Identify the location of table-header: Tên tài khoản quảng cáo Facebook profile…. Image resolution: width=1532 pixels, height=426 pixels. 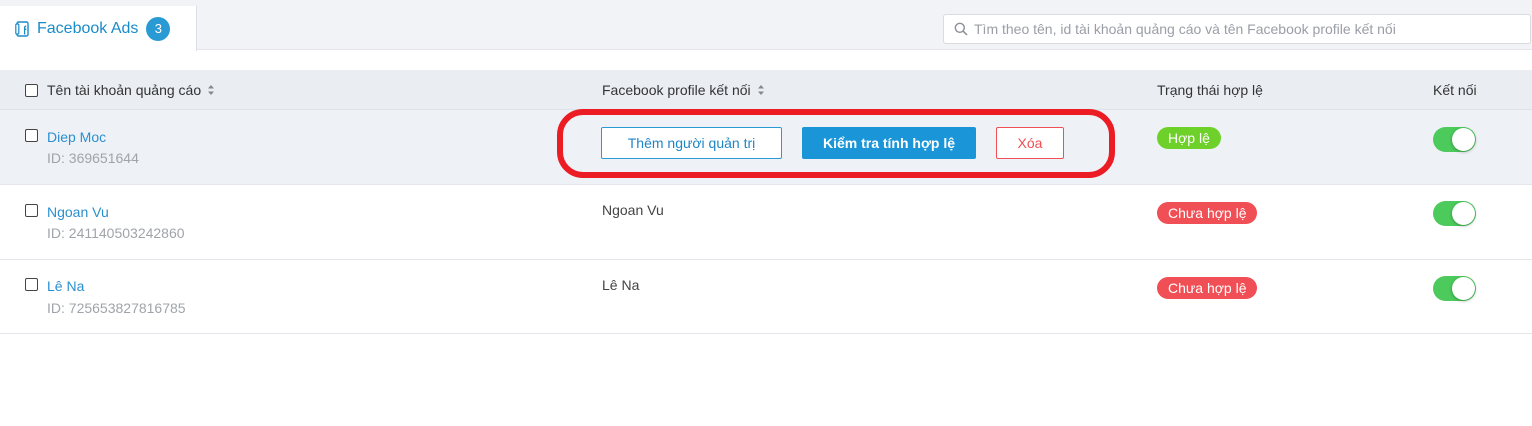
(766, 90).